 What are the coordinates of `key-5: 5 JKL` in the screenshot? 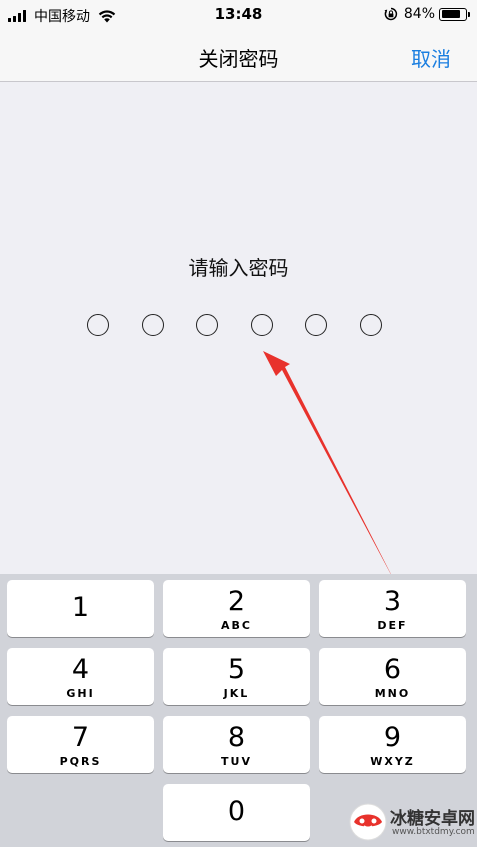 It's located at (236, 676).